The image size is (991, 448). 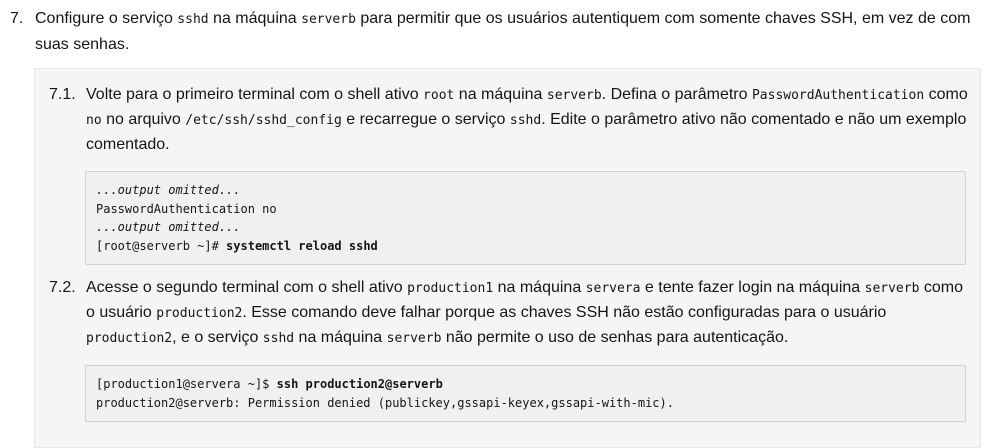 What do you see at coordinates (752, 287) in the screenshot?
I see `text-segment: e tente fazer login na máquina` at bounding box center [752, 287].